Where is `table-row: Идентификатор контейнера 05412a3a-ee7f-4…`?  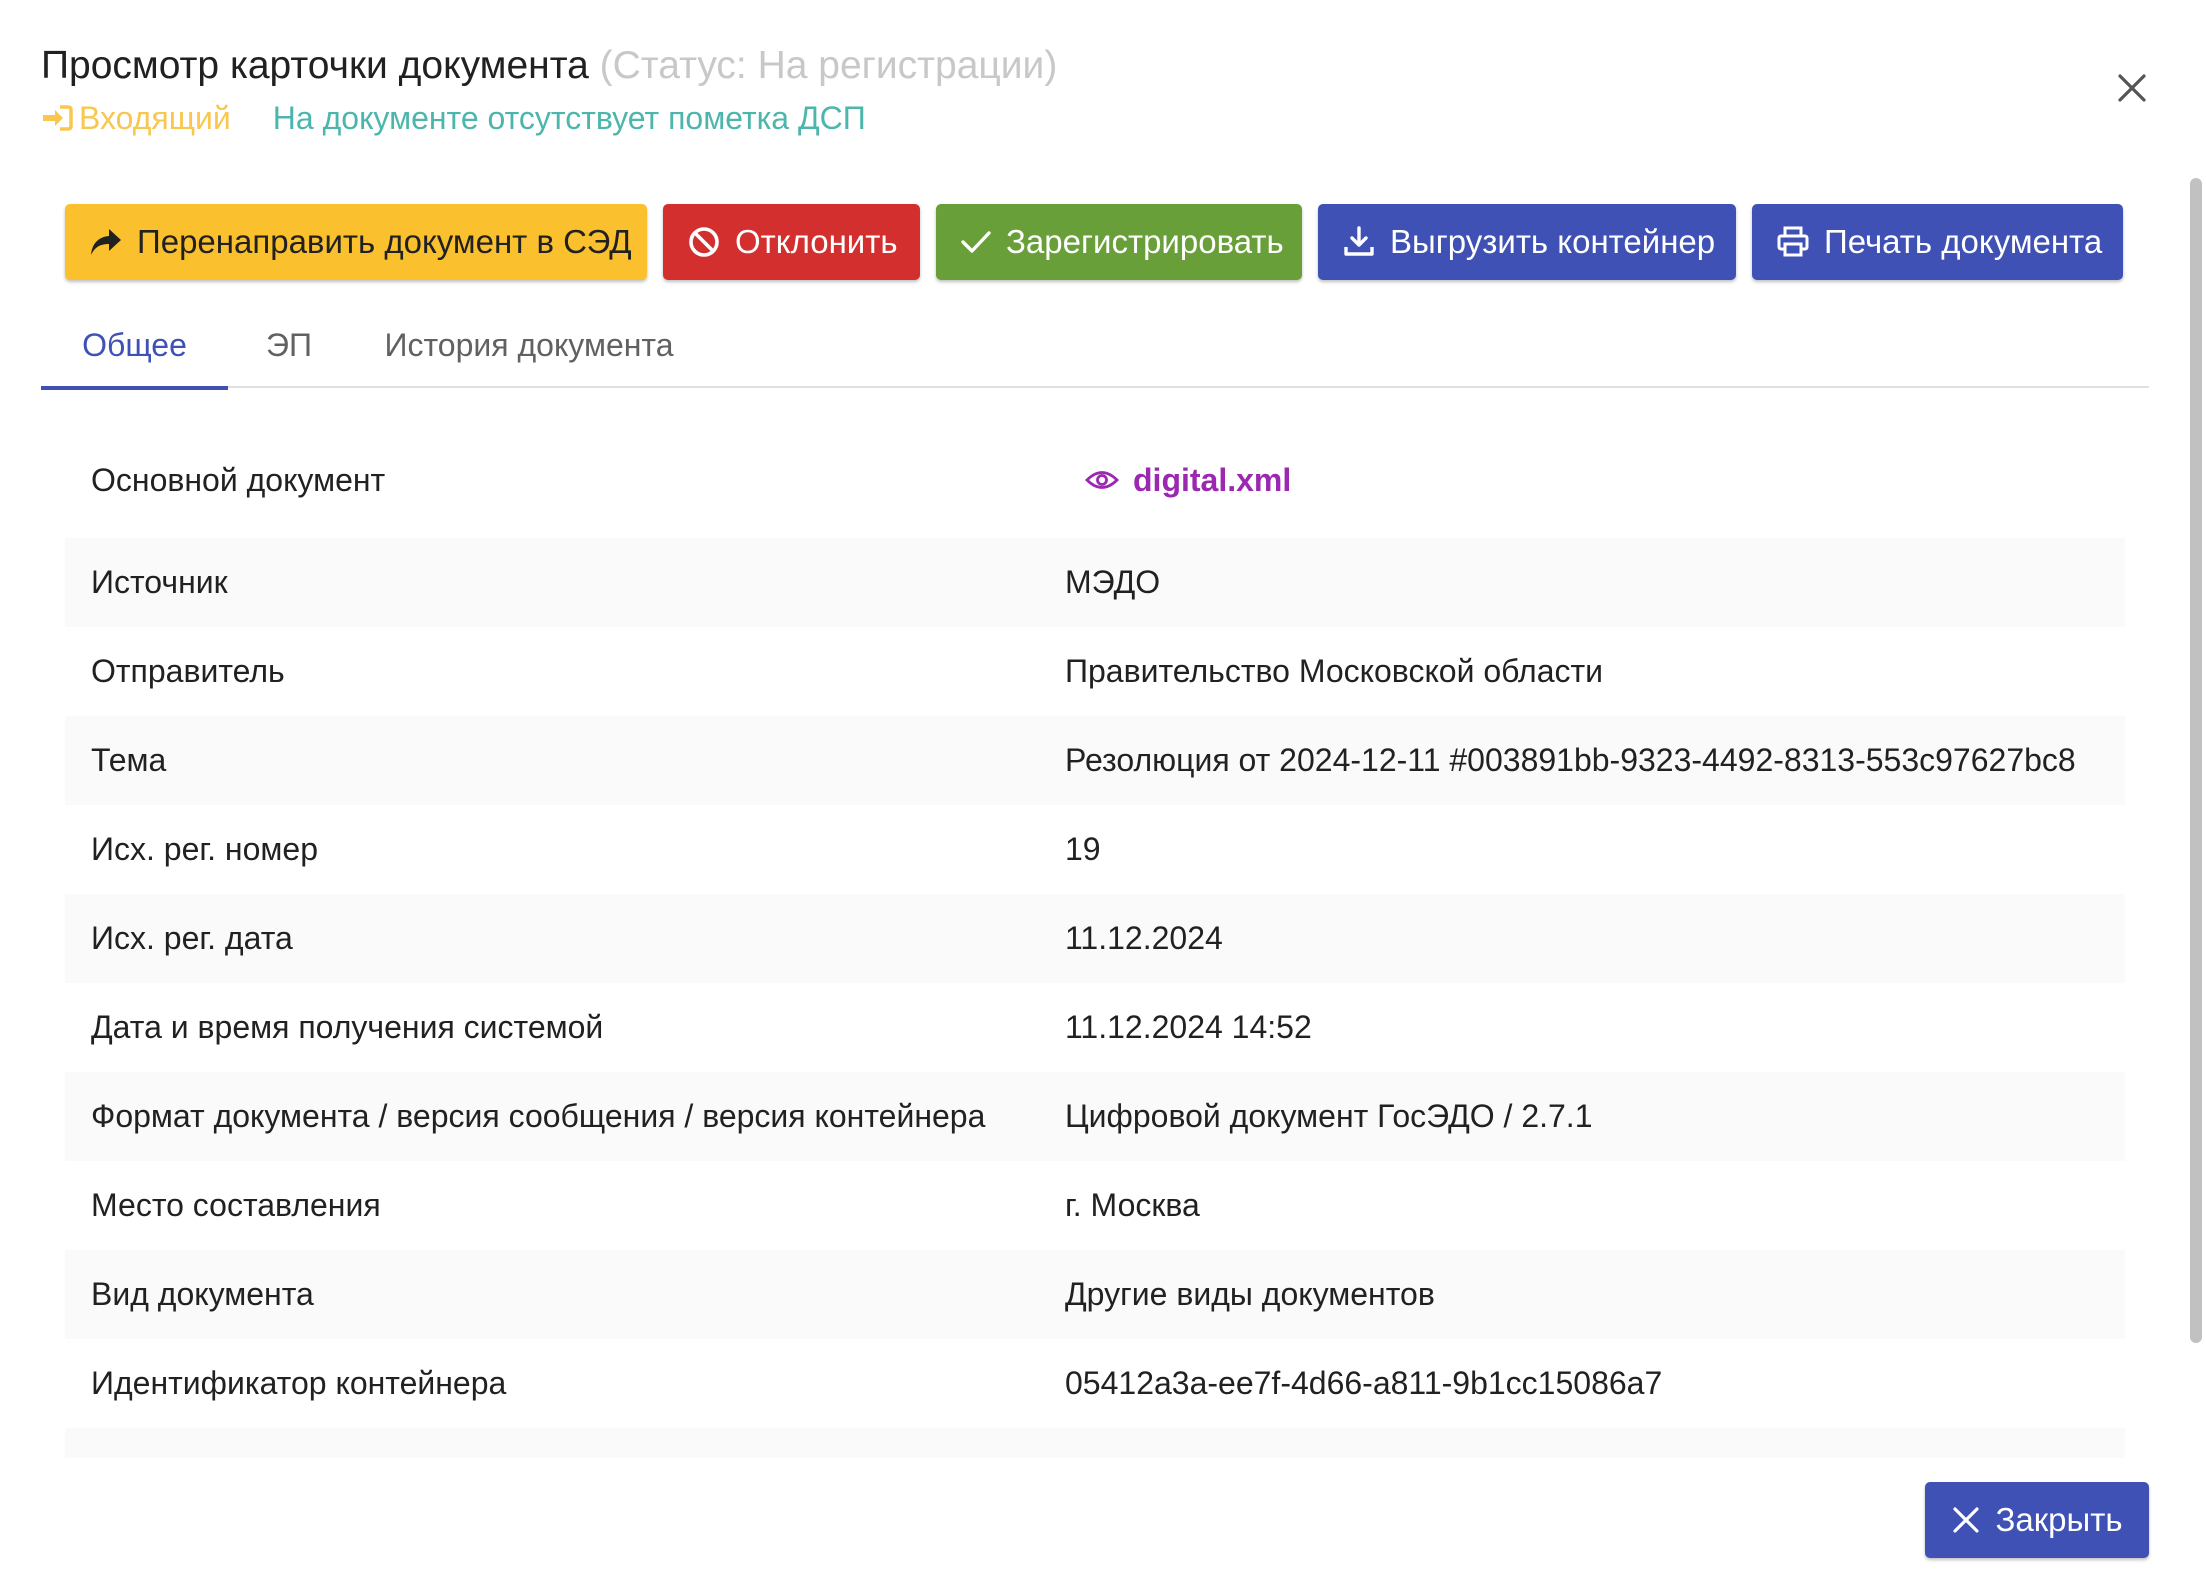
table-row: Идентификатор контейнера 05412a3a-ee7f-4… is located at coordinates (1095, 1383).